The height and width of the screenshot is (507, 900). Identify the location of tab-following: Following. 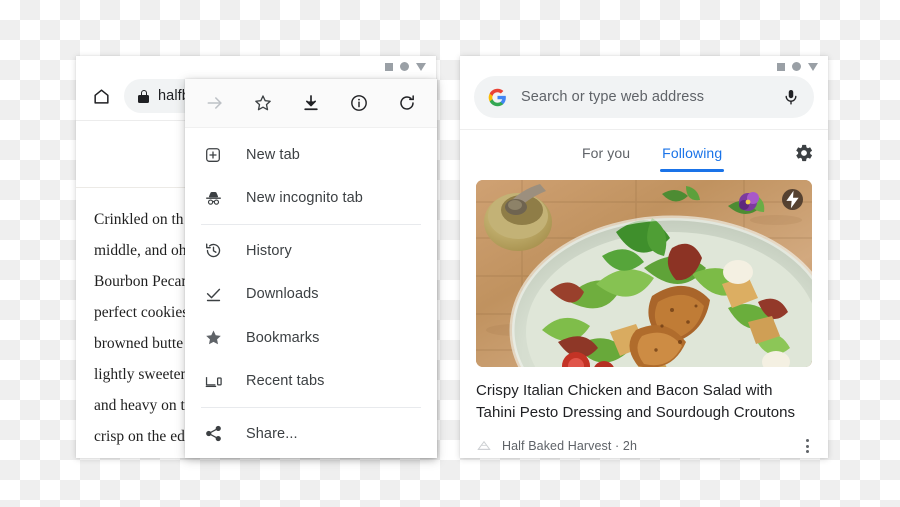
(692, 152).